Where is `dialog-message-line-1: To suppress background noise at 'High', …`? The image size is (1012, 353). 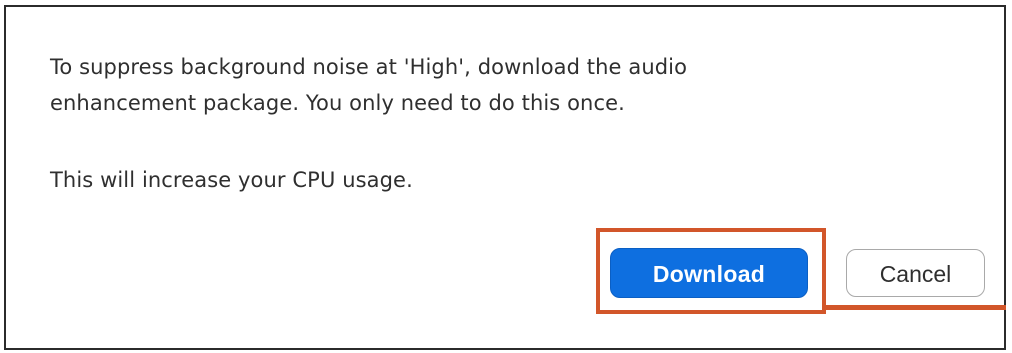 dialog-message-line-1: To suppress background noise at 'High', … is located at coordinates (369, 67).